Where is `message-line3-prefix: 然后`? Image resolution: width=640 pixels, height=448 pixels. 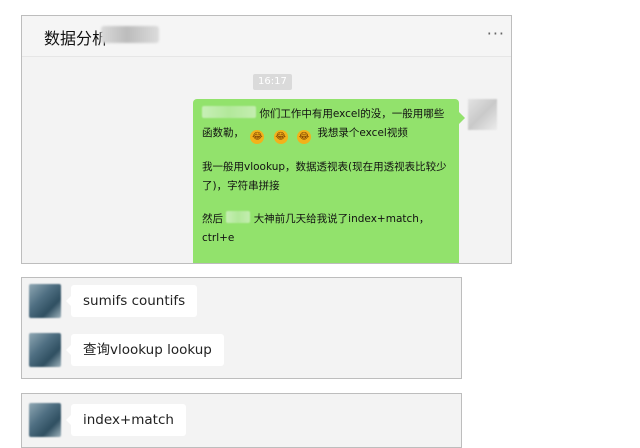
message-line3-prefix: 然后 is located at coordinates (212, 219).